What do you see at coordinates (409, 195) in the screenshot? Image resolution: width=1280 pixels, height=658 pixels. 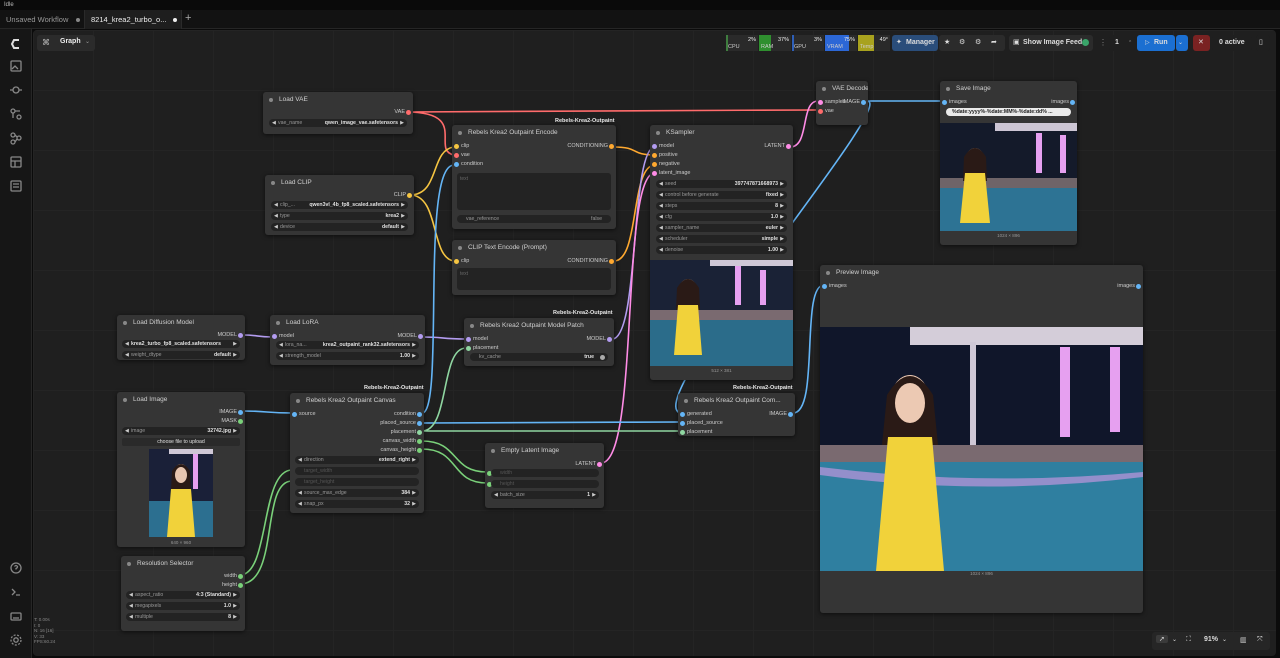 I see `output-clip-port` at bounding box center [409, 195].